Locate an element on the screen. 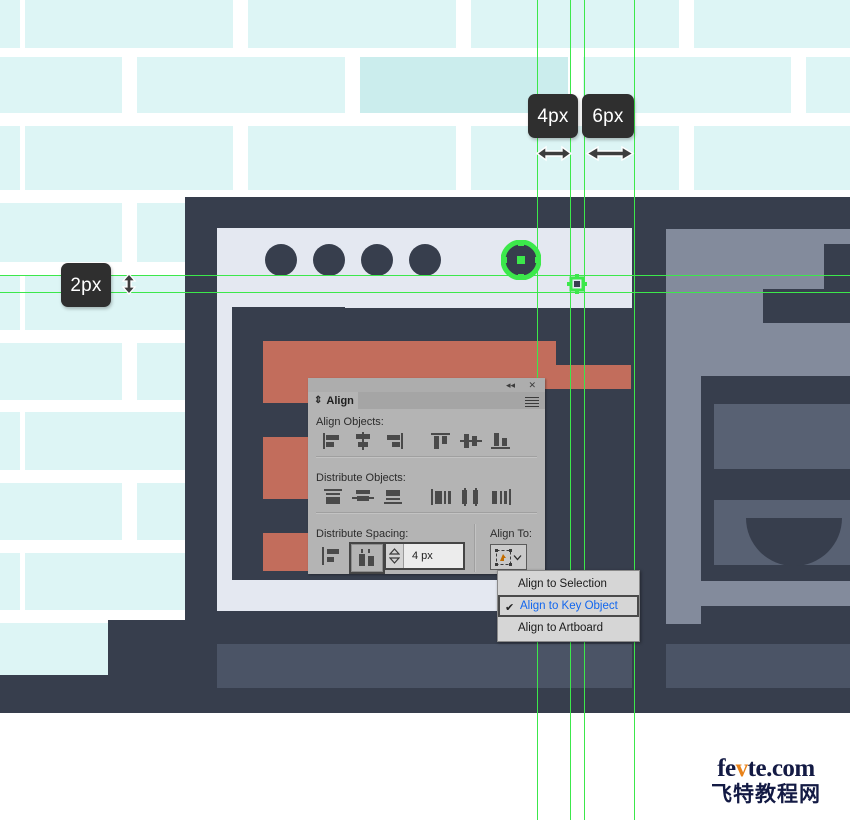 Image resolution: width=850 pixels, height=820 pixels. align-top-edges-button is located at coordinates (441, 441).